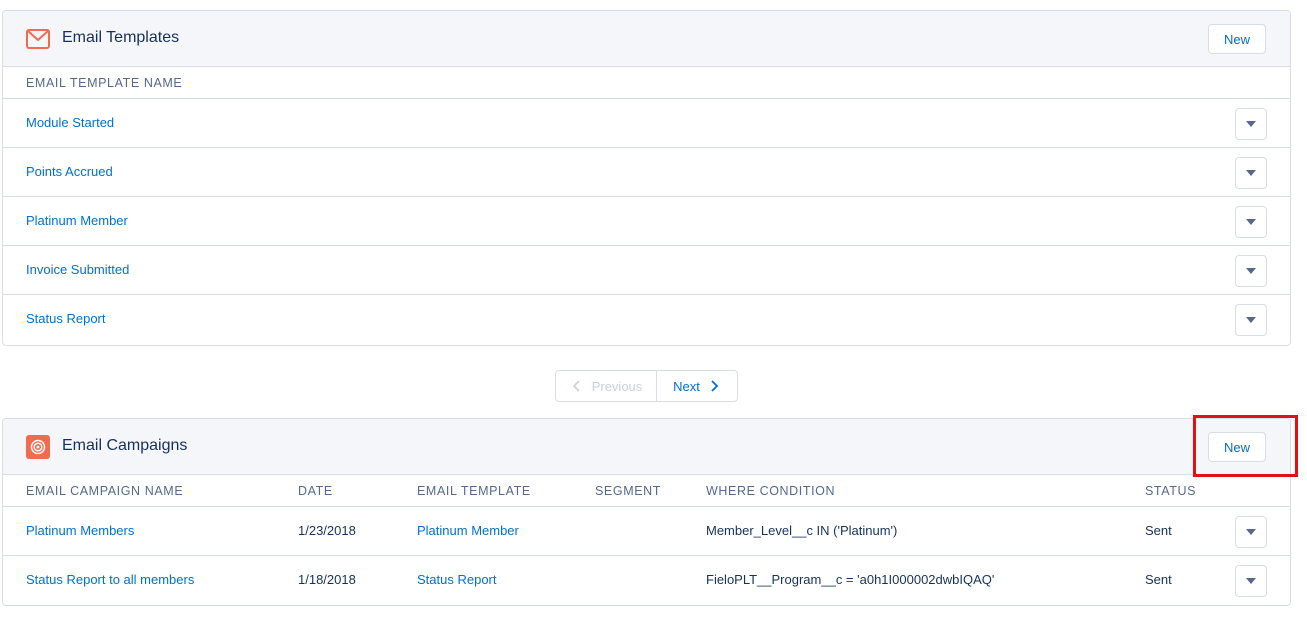 The width and height of the screenshot is (1307, 623). Describe the element at coordinates (110, 579) in the screenshot. I see `campaign-link: Status Report to all members` at that location.